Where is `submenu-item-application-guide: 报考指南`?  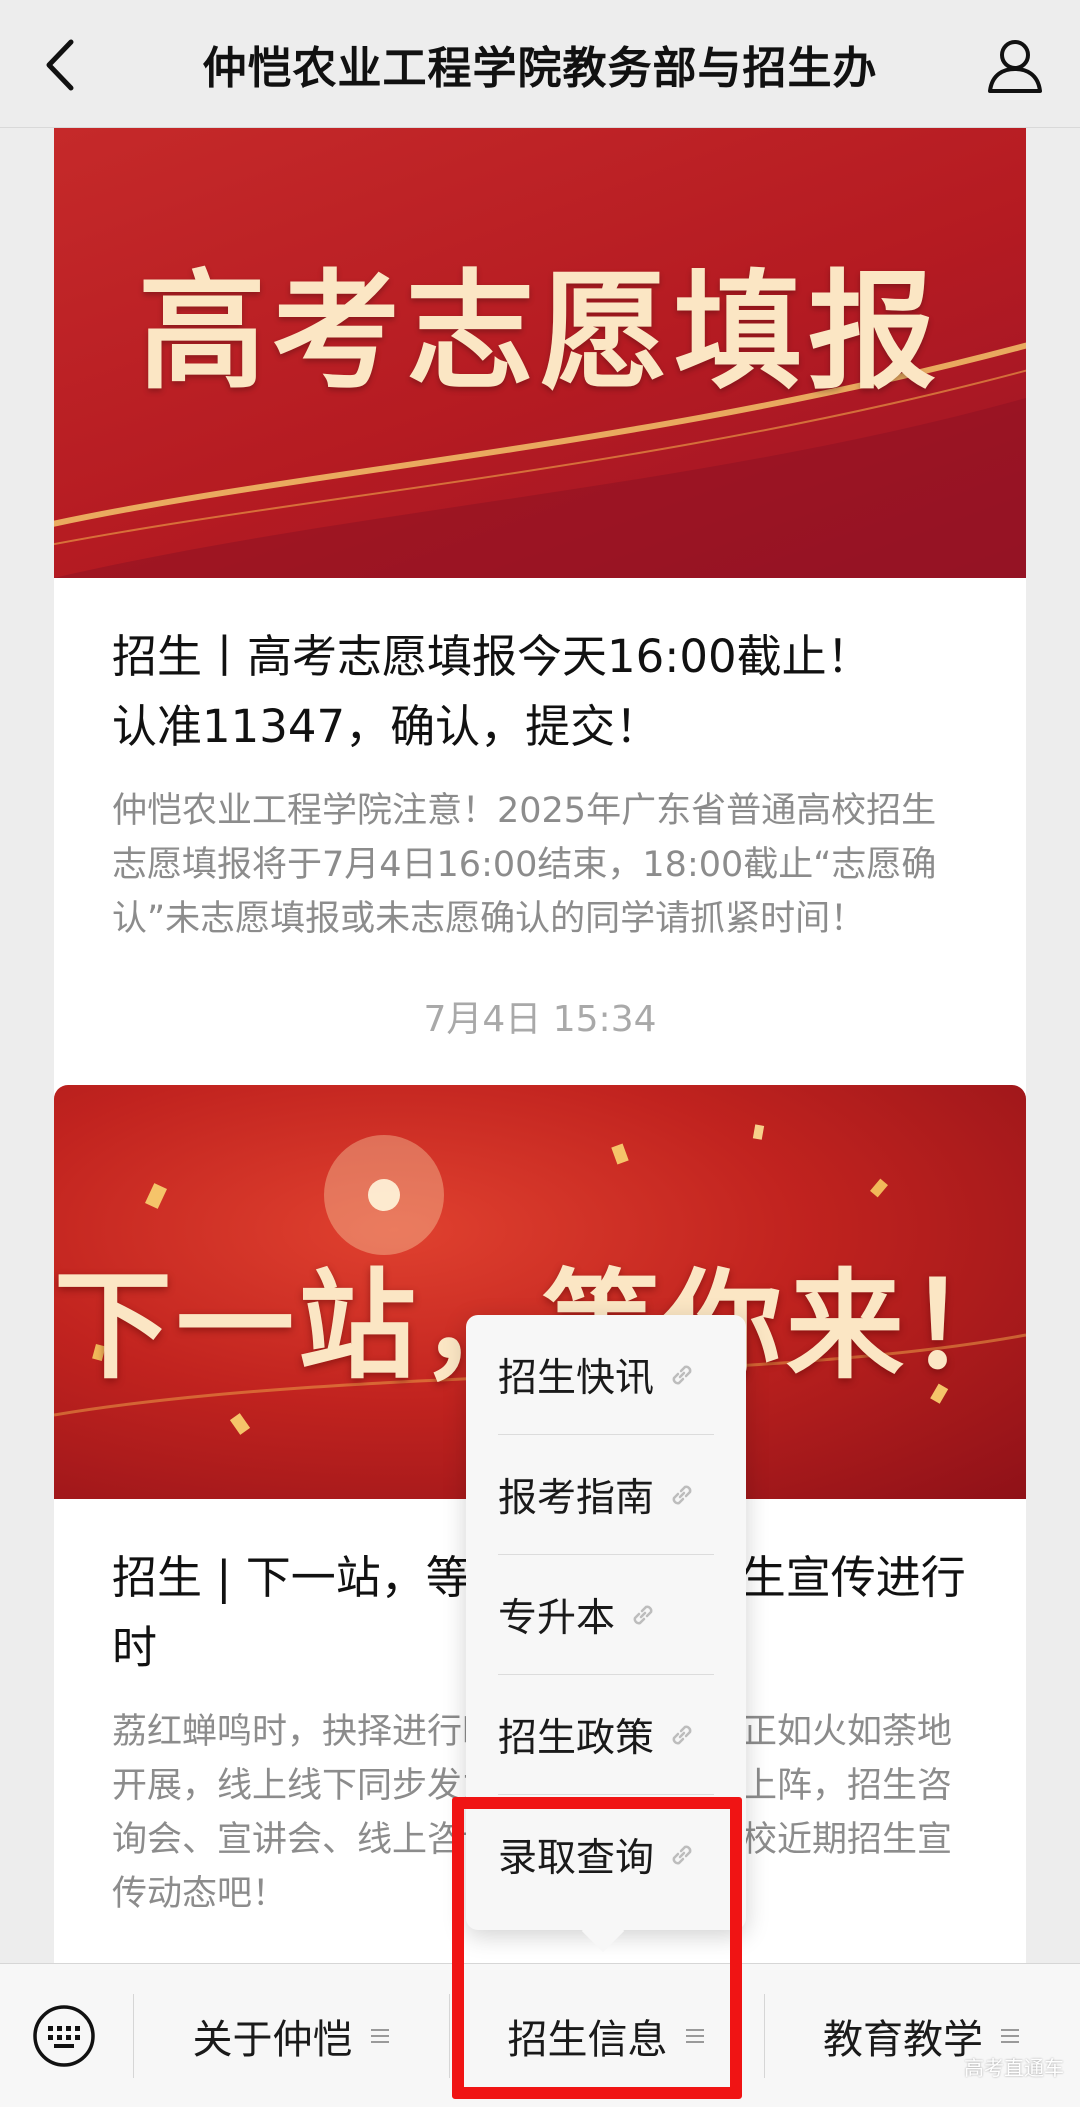 submenu-item-application-guide: 报考指南 is located at coordinates (606, 1495).